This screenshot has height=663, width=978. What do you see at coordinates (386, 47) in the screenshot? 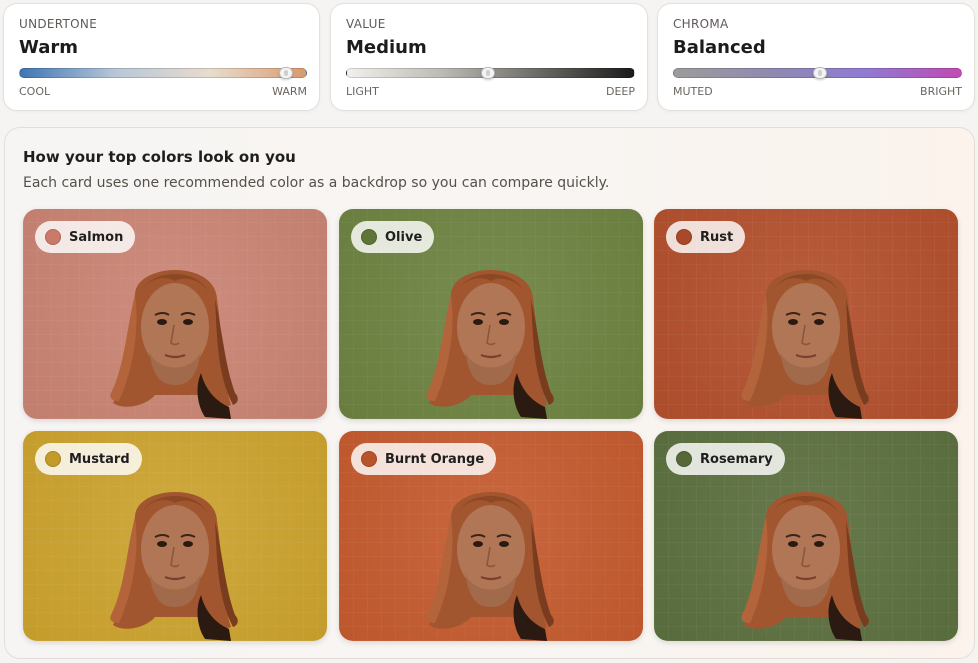
I see `value-value: Medium` at bounding box center [386, 47].